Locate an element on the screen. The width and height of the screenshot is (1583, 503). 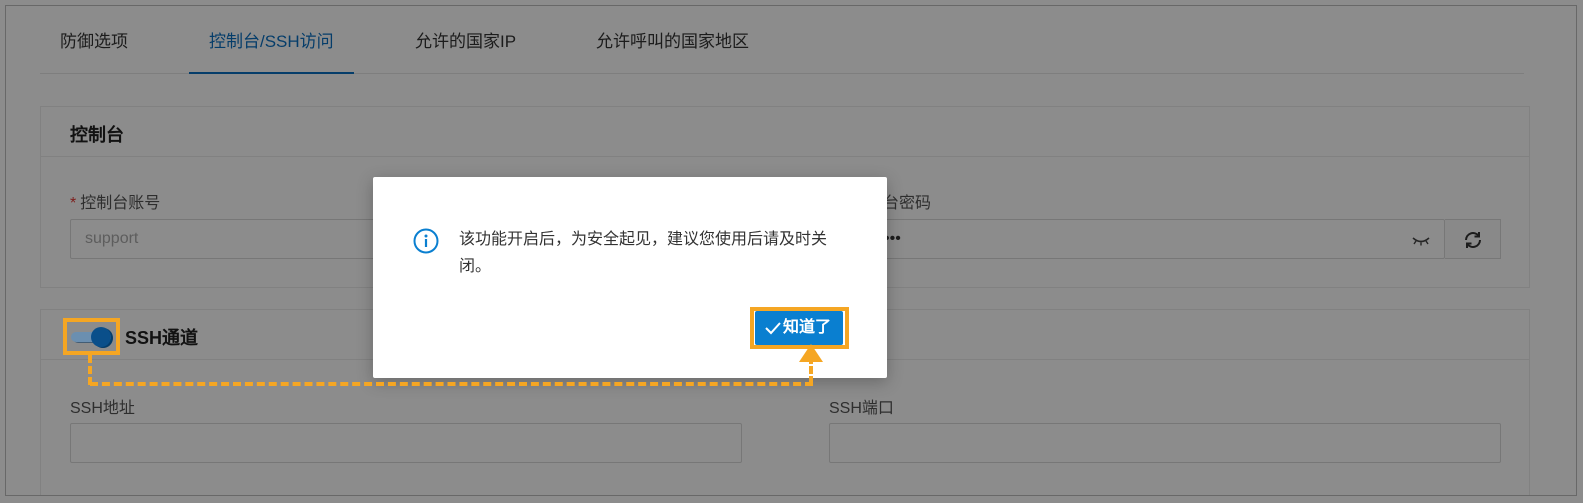
connector-line-left is located at coordinates (90, 370).